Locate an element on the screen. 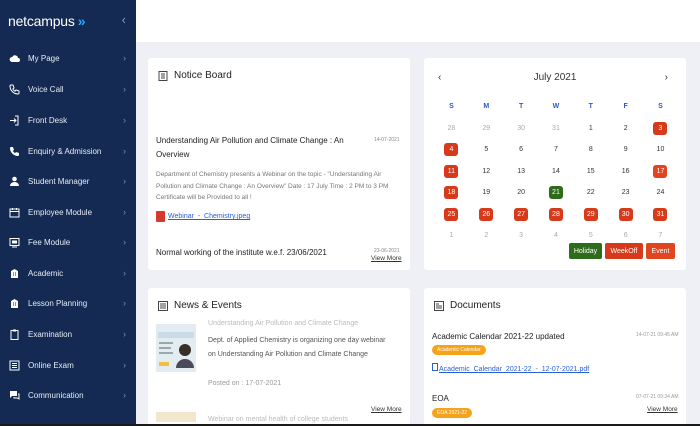 The image size is (700, 426). document-title: EOA is located at coordinates (440, 398).